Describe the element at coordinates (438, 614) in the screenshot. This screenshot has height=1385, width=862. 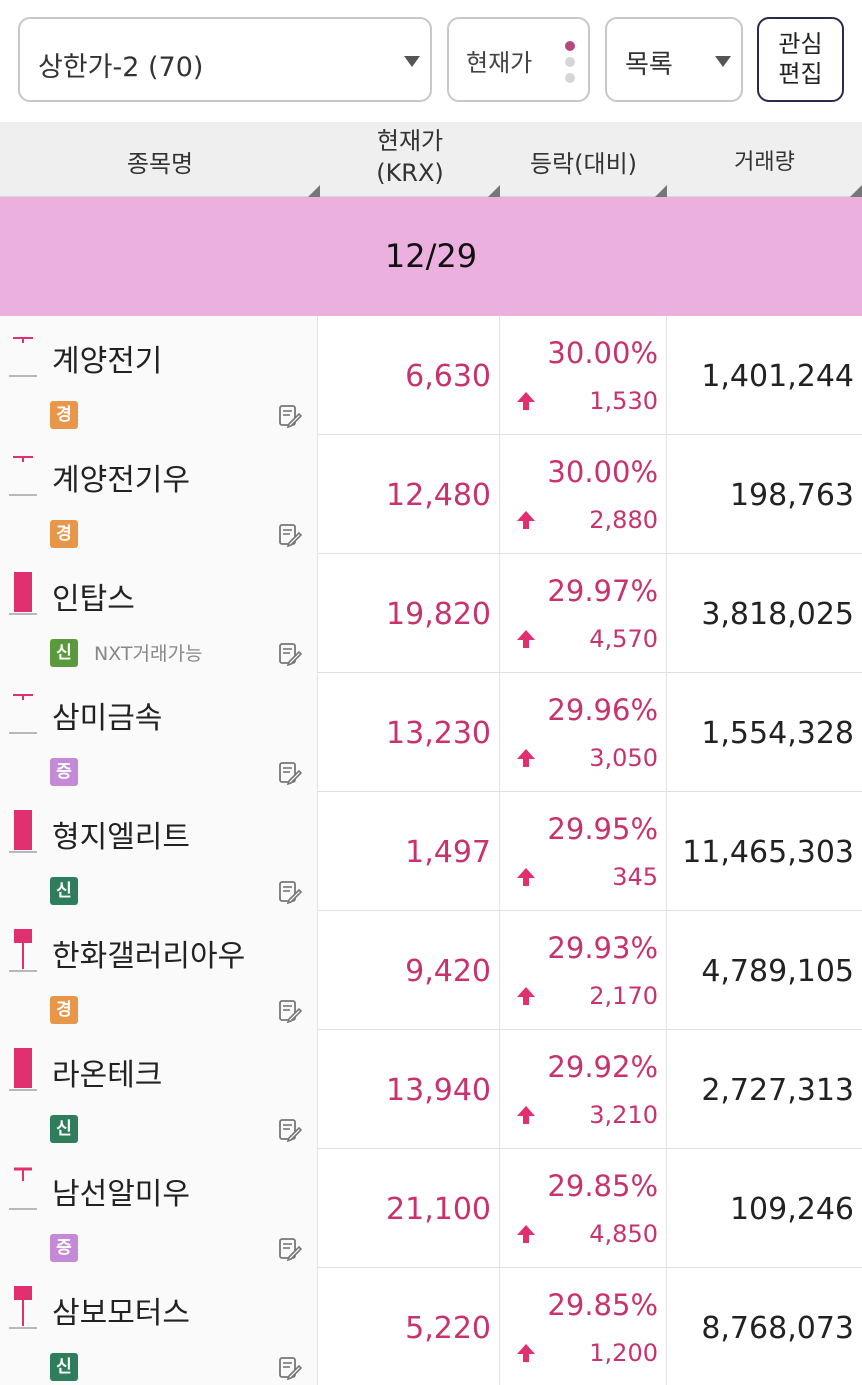
I see `current-price: 19,820` at that location.